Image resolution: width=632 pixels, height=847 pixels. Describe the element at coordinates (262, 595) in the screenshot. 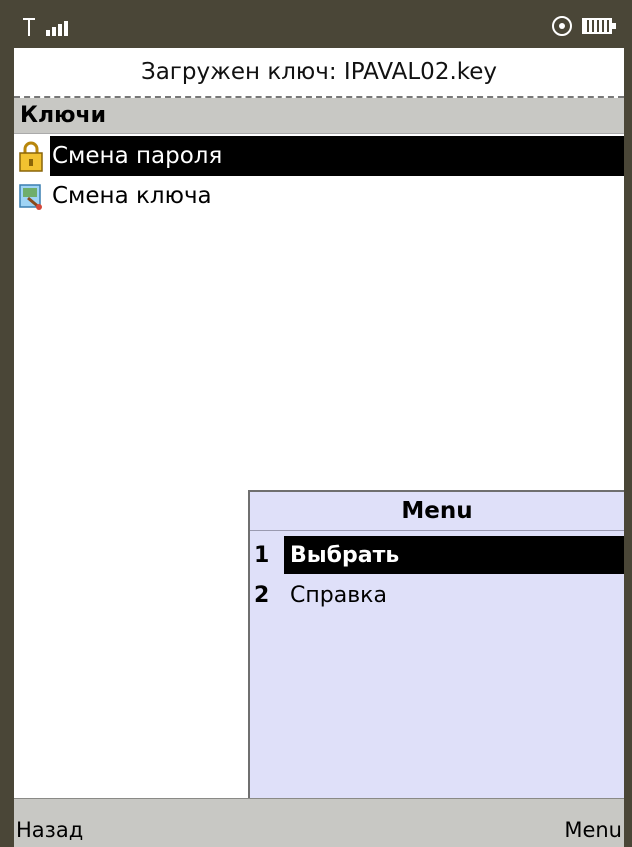

I see `menu-item-number: 2` at that location.